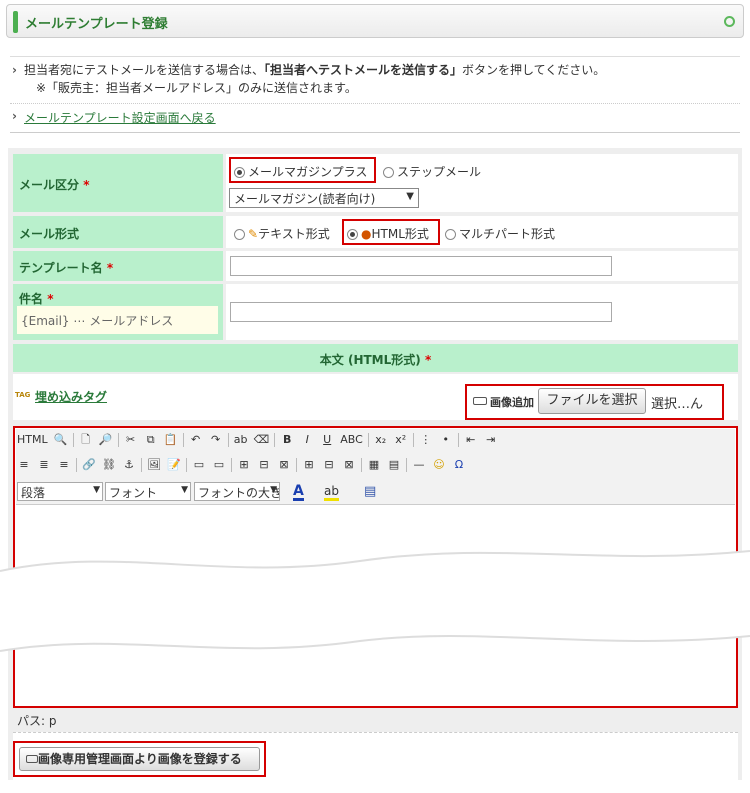 Image resolution: width=750 pixels, height=793 pixels. I want to click on template-name-label: テンプレート名 *, so click(118, 266).